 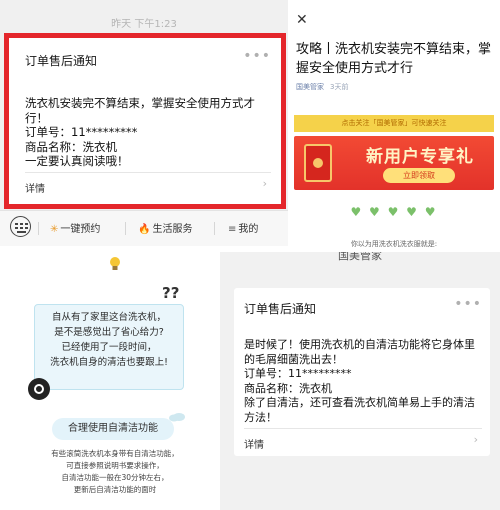 What do you see at coordinates (115, 453) in the screenshot?
I see `instruction-line: 有些滚筒洗衣机本身带有自清洁功能，` at bounding box center [115, 453].